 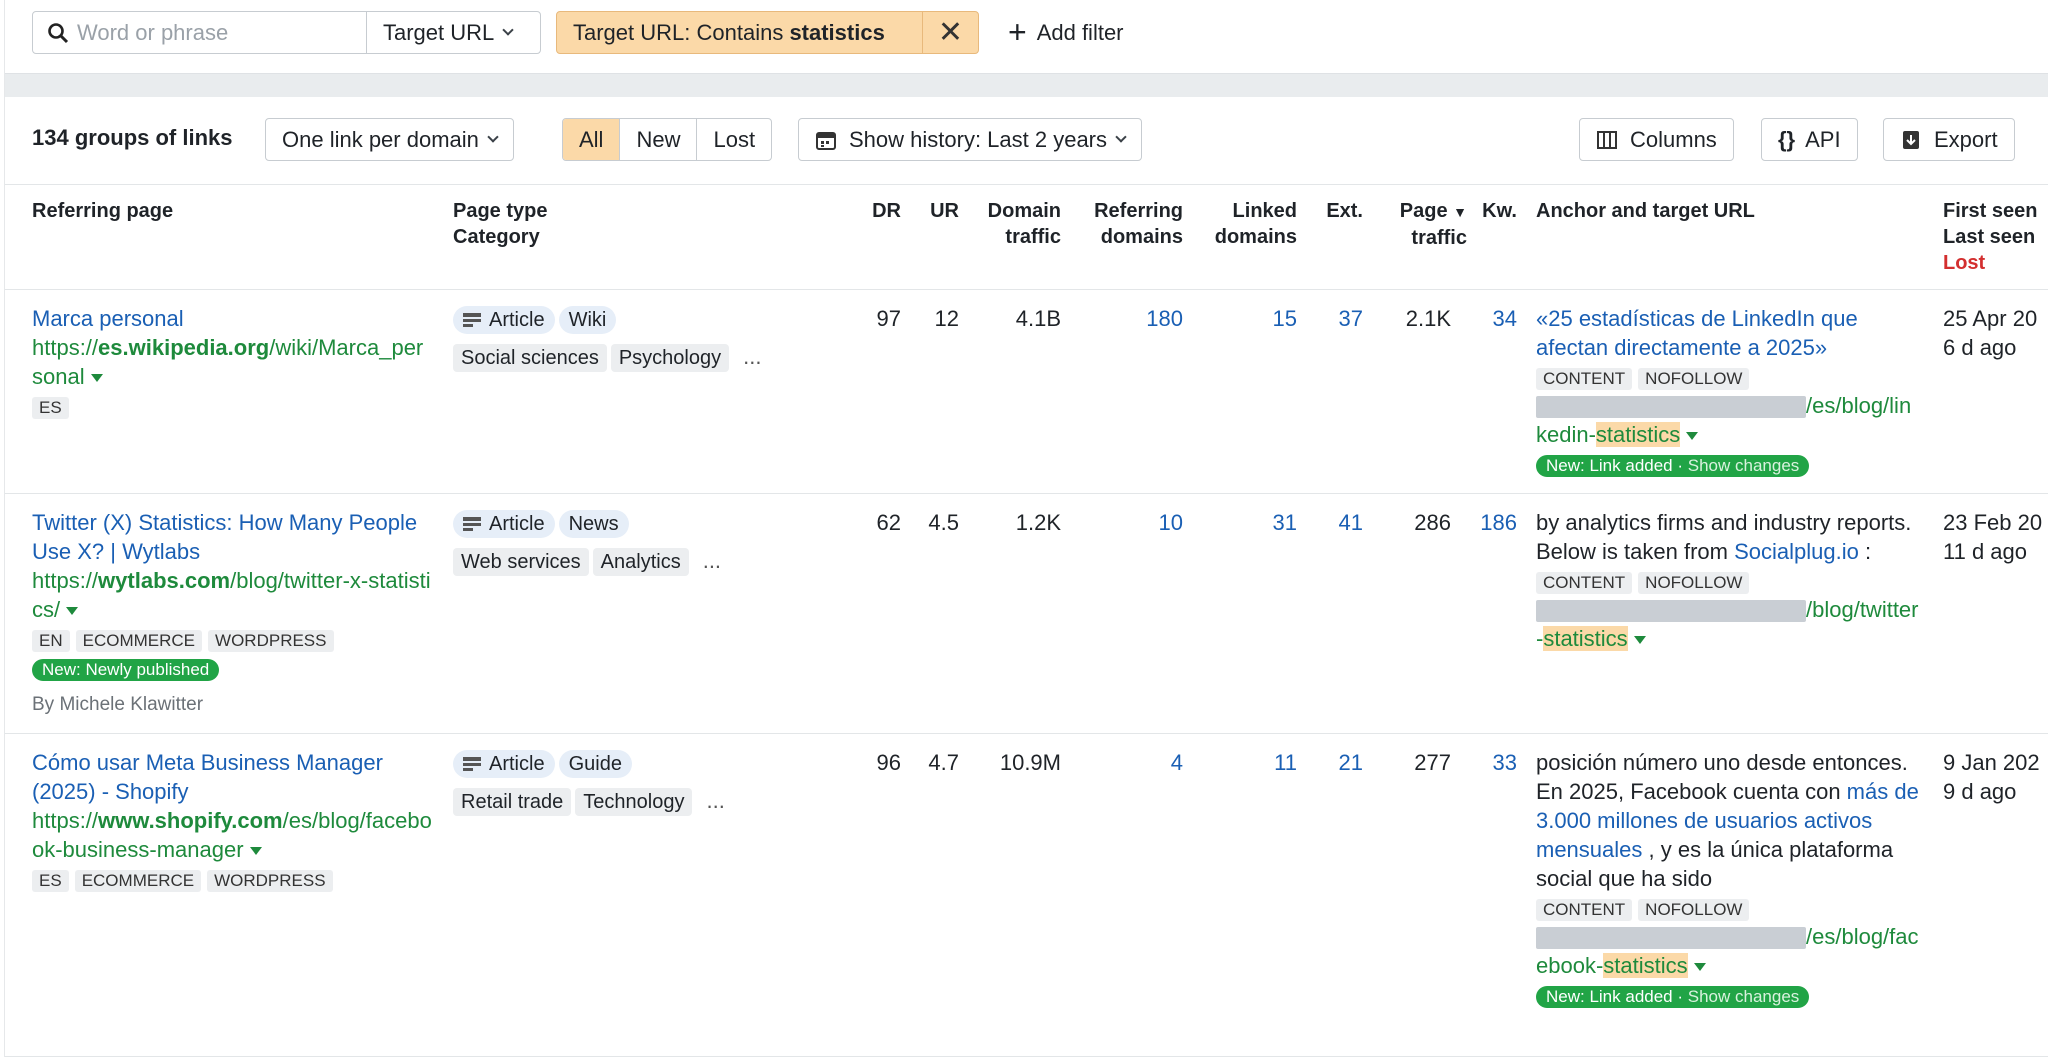 What do you see at coordinates (521, 562) in the screenshot?
I see `category-tag: Web services` at bounding box center [521, 562].